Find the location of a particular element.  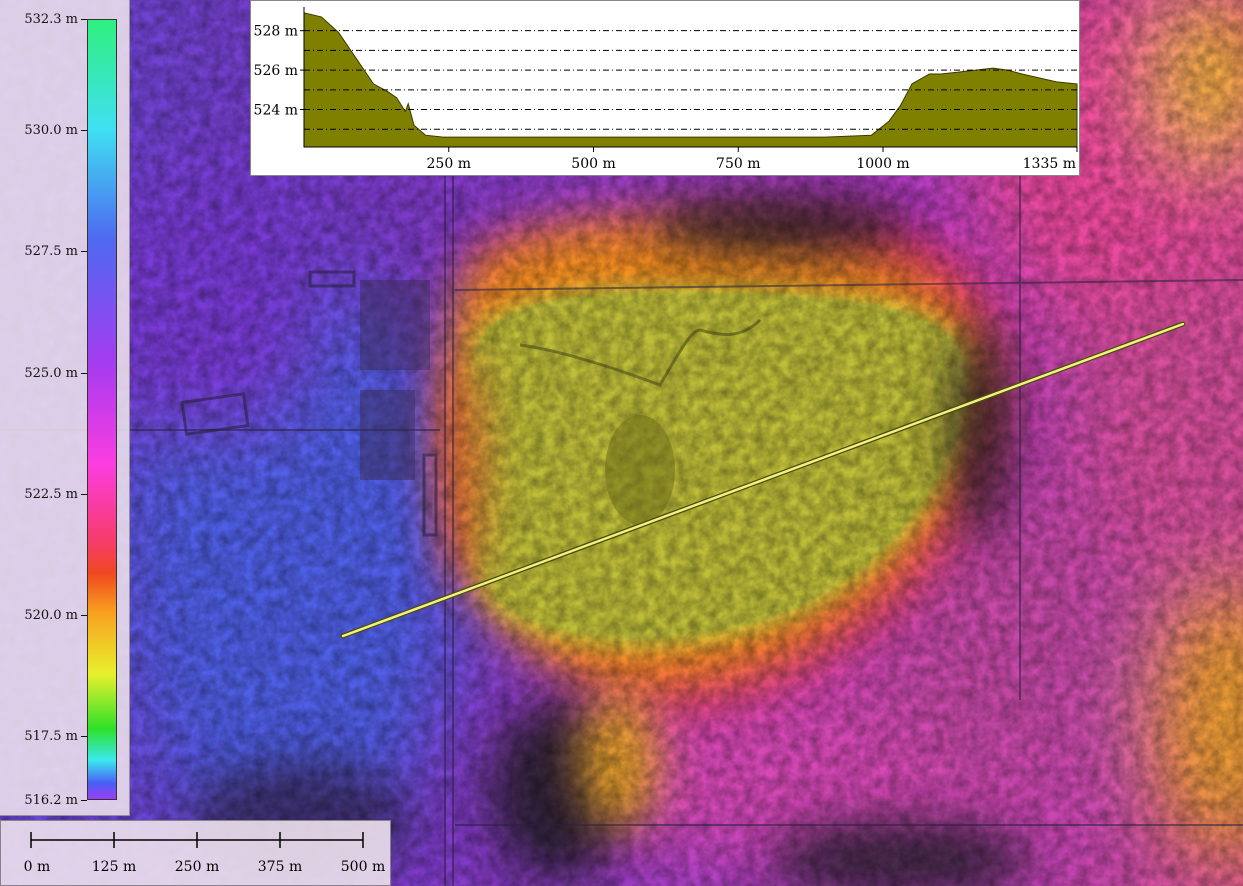

legend-tick: 520.0 m is located at coordinates (43, 616).